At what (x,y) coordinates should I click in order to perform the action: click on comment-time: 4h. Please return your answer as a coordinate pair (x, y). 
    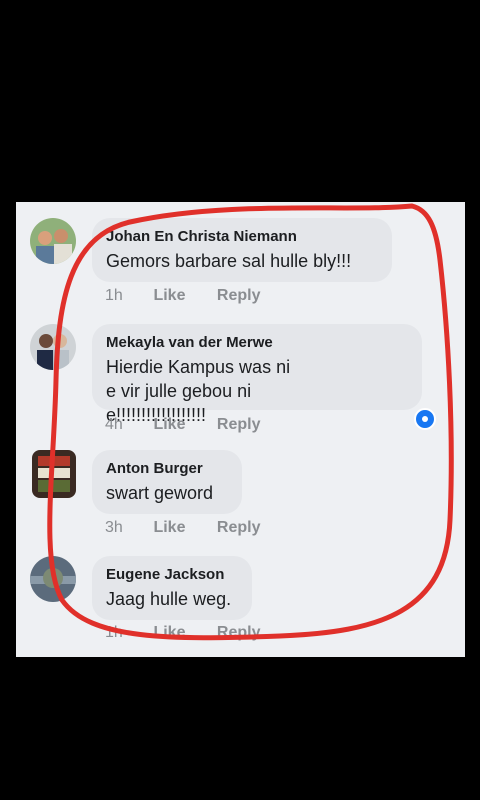
    Looking at the image, I should click on (114, 424).